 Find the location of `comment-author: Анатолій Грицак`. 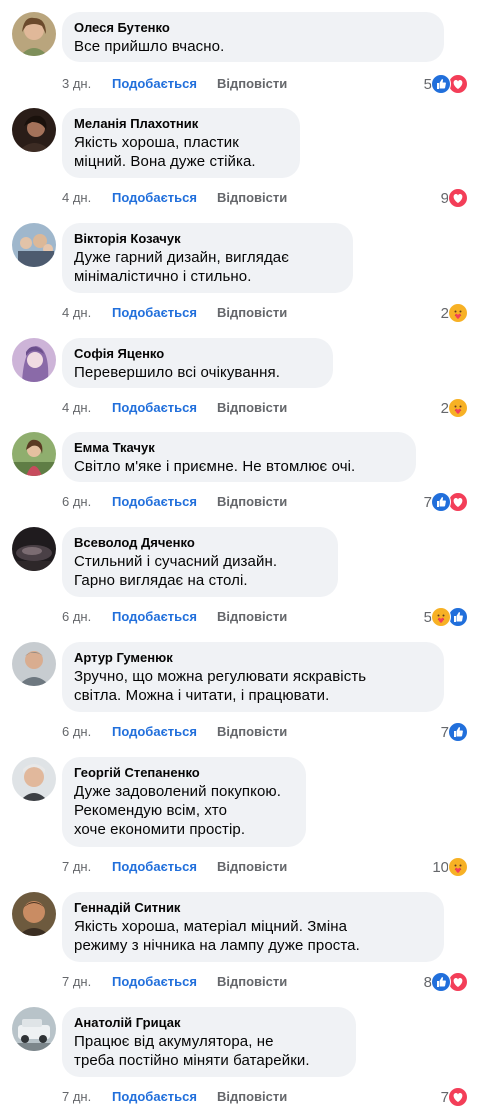

comment-author: Анатолій Грицак is located at coordinates (209, 1022).